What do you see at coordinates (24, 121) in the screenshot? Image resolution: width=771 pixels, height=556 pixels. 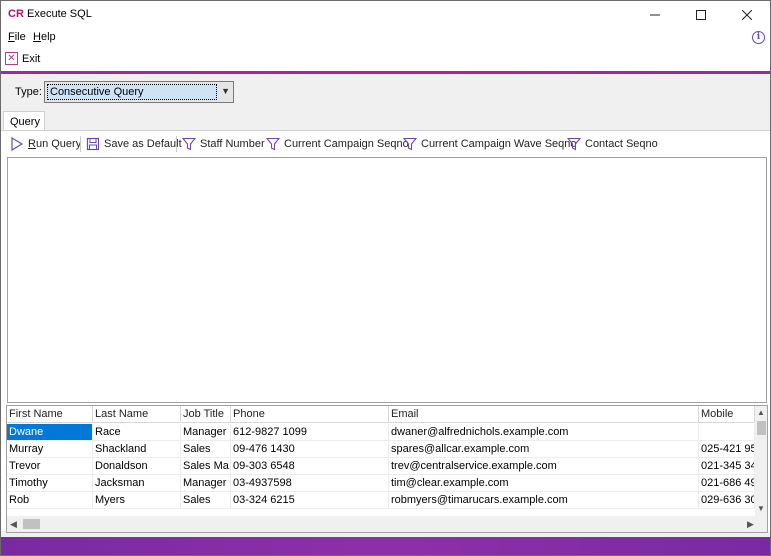 I see `tab-query: Query` at bounding box center [24, 121].